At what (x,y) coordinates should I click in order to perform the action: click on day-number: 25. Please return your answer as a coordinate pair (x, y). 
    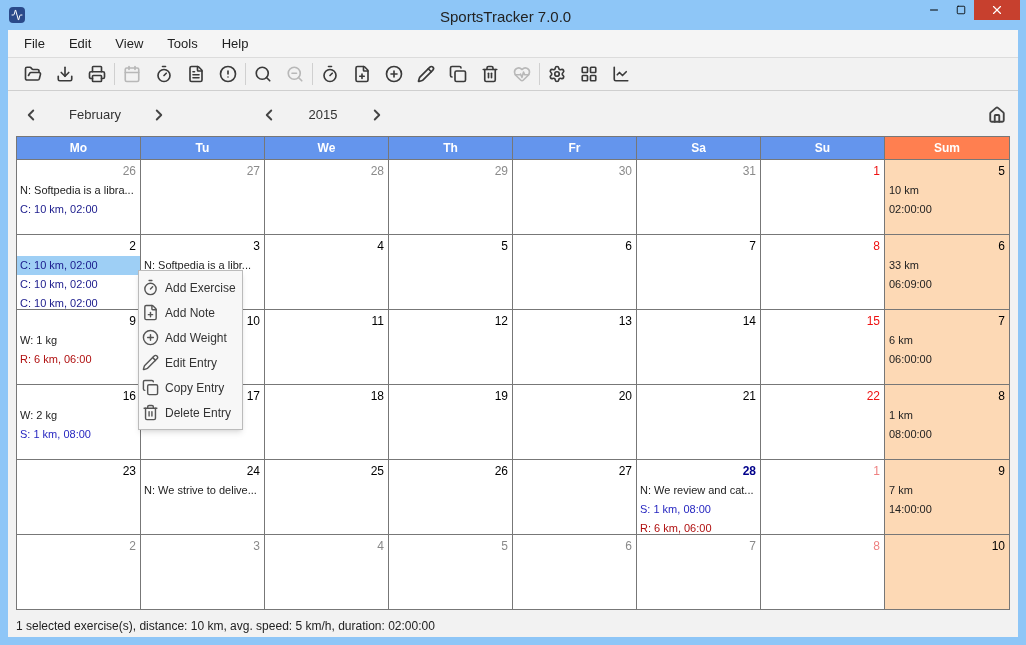
    Looking at the image, I should click on (377, 471).